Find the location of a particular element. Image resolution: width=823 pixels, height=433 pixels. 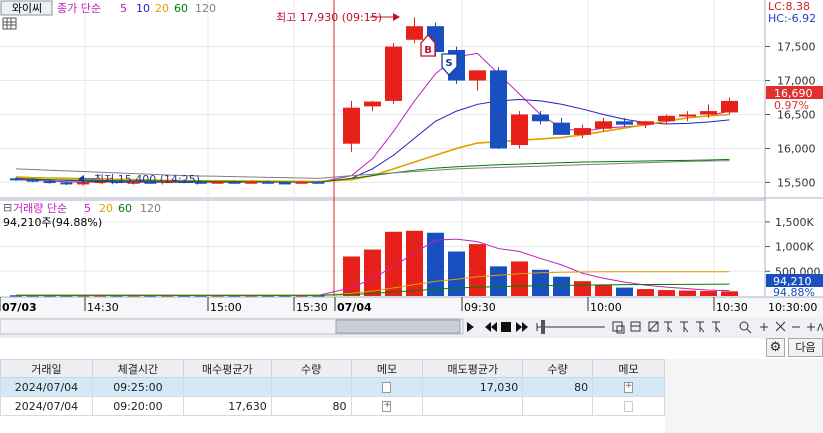

scrollbar-thumb is located at coordinates (398, 326).